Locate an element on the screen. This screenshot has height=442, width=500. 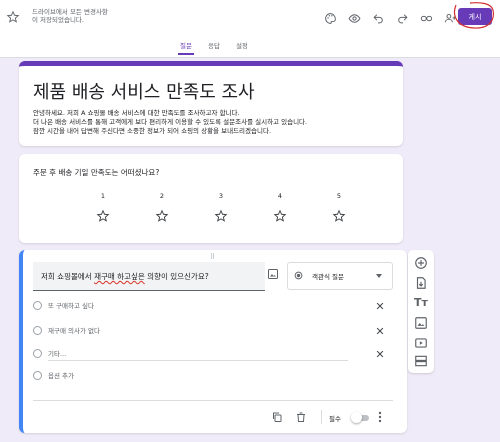
rating-scale: 1 2 3 4 5 is located at coordinates (221, 207).